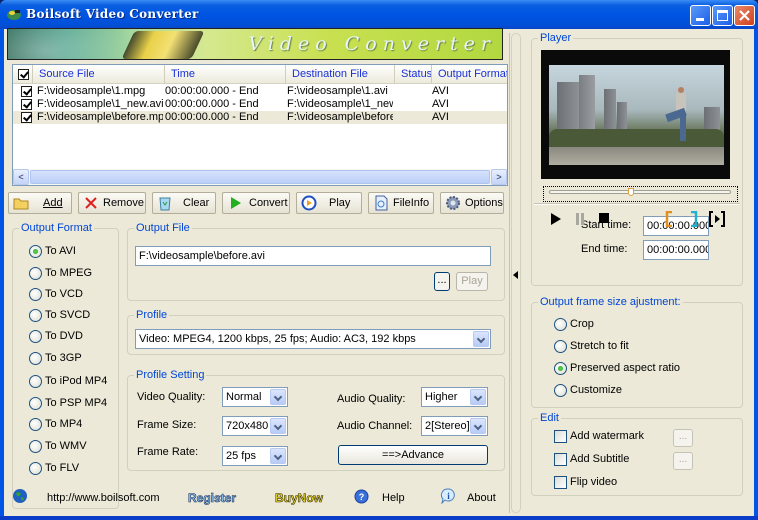  What do you see at coordinates (99, 74) in the screenshot?
I see `column-source-file: Source File` at bounding box center [99, 74].